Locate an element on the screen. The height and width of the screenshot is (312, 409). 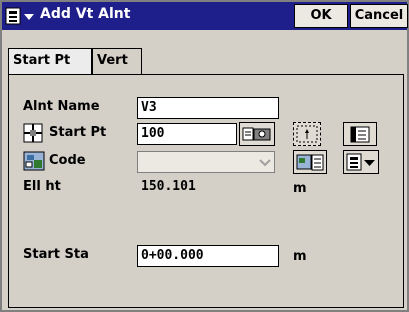
start-sta-unit: m is located at coordinates (300, 256).